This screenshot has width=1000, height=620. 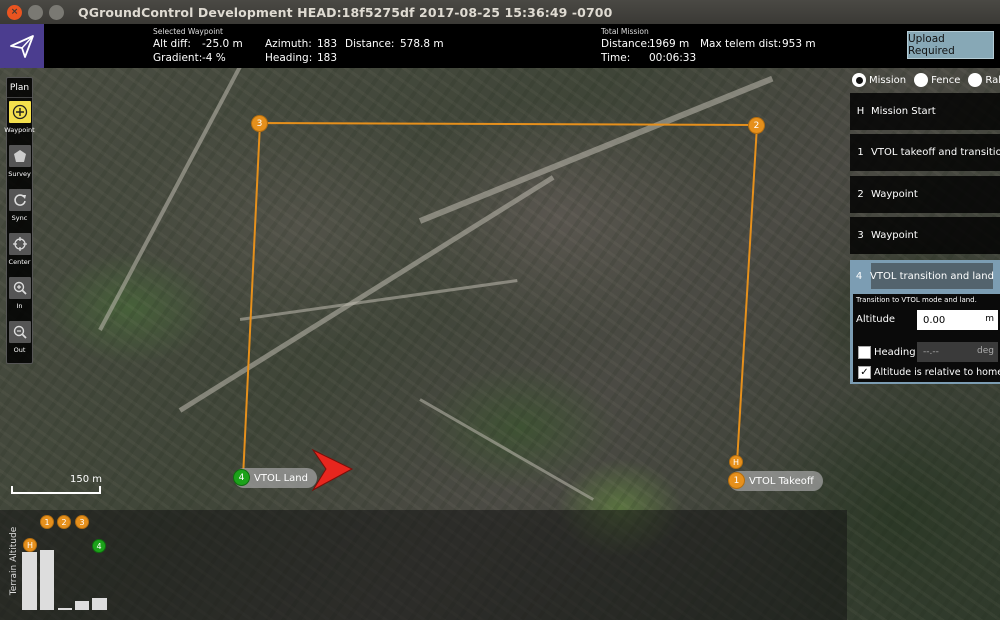 What do you see at coordinates (19, 288) in the screenshot?
I see `zoom-in-icon` at bounding box center [19, 288].